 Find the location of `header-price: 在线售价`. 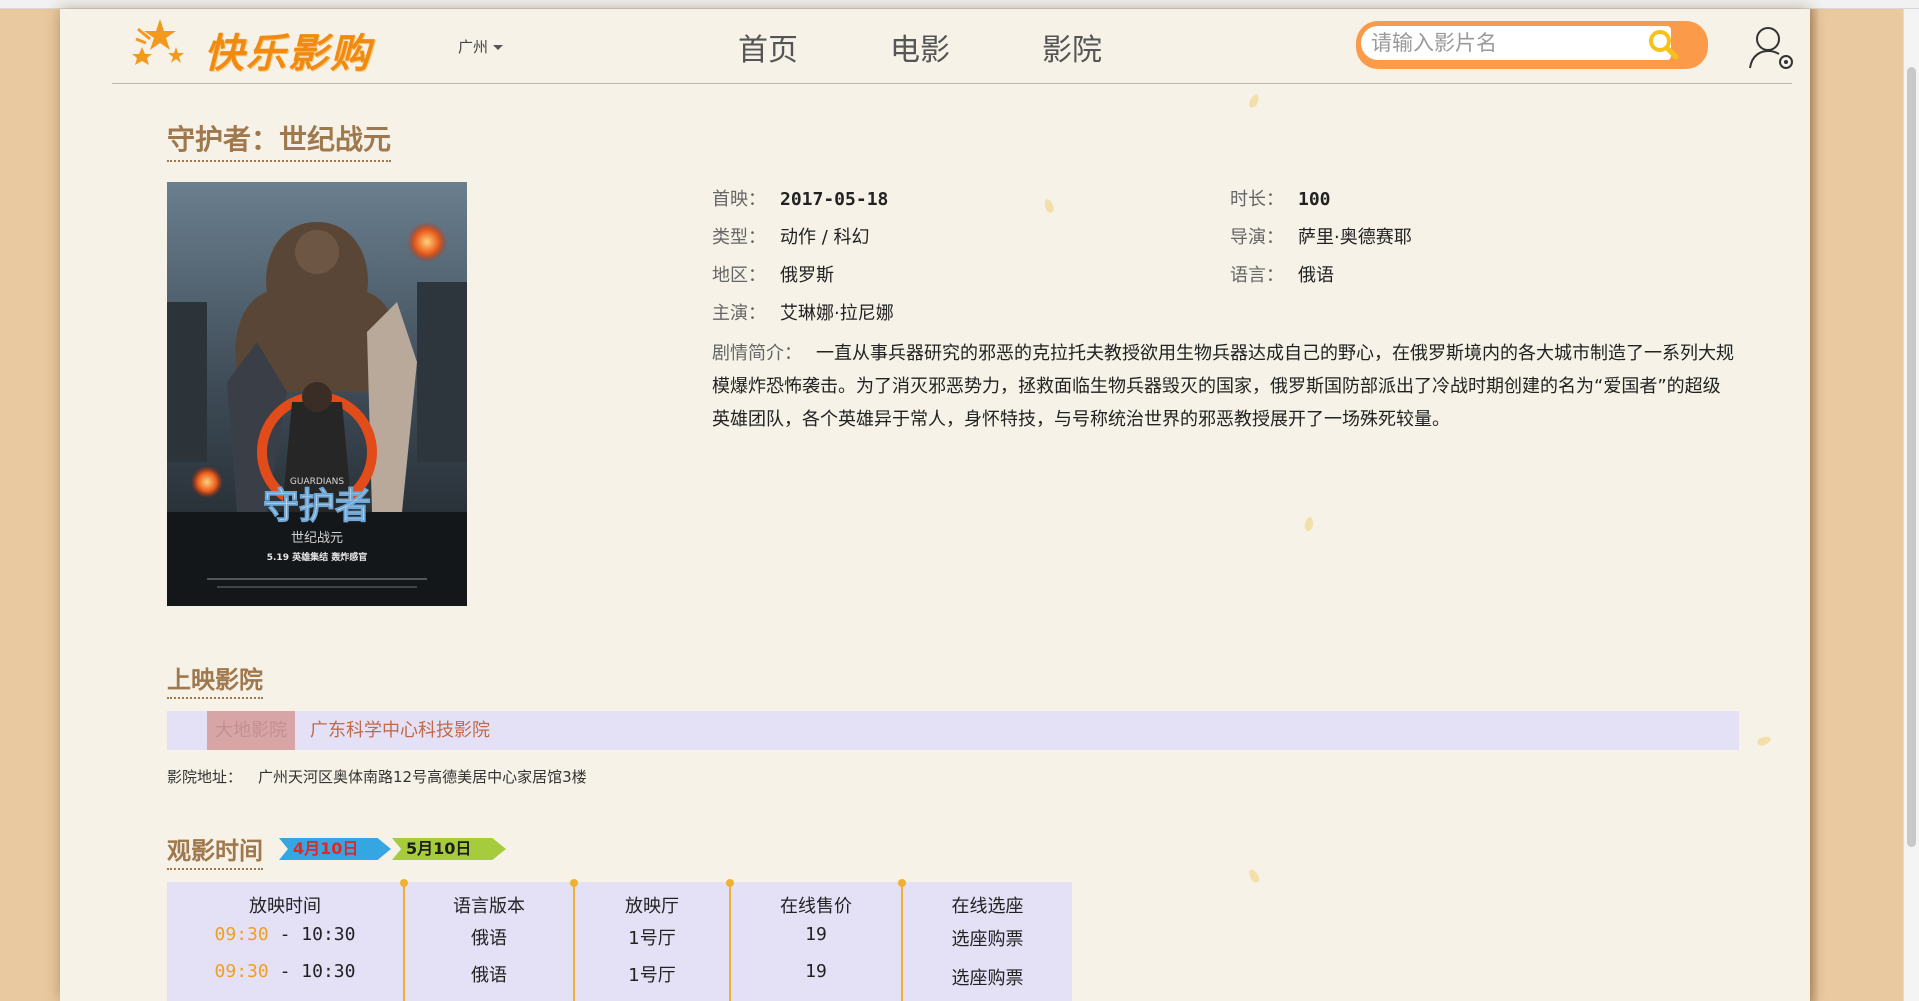

header-price: 在线售价 is located at coordinates (816, 906).